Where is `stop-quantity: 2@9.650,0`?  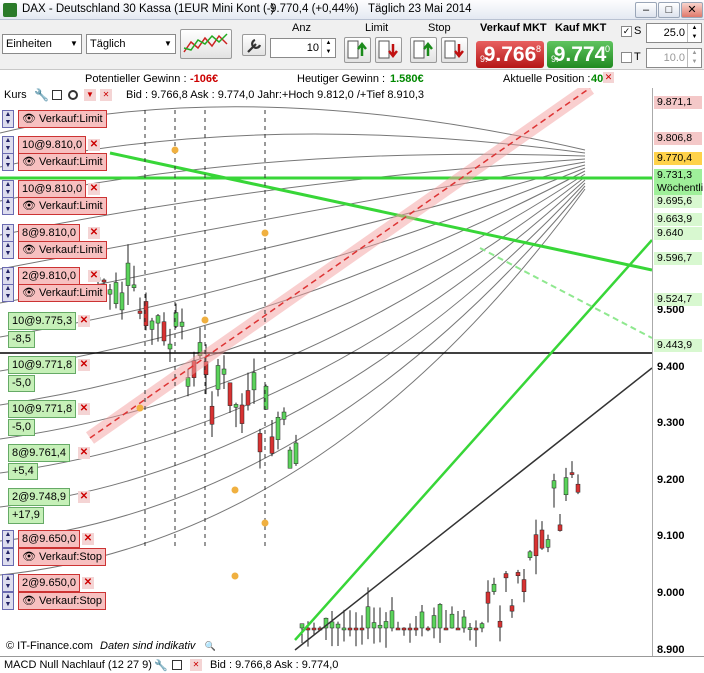 stop-quantity: 2@9.650,0 is located at coordinates (49, 583).